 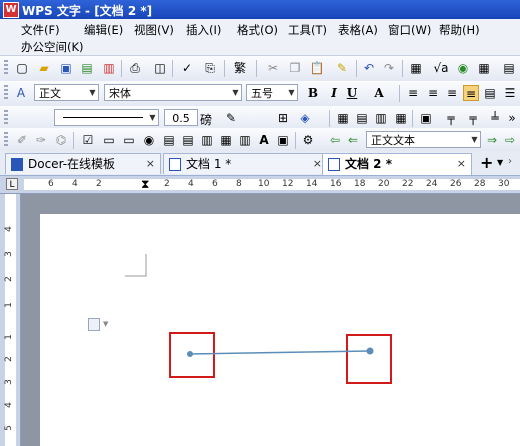 I want to click on line-end-handle, so click(x=370, y=351).